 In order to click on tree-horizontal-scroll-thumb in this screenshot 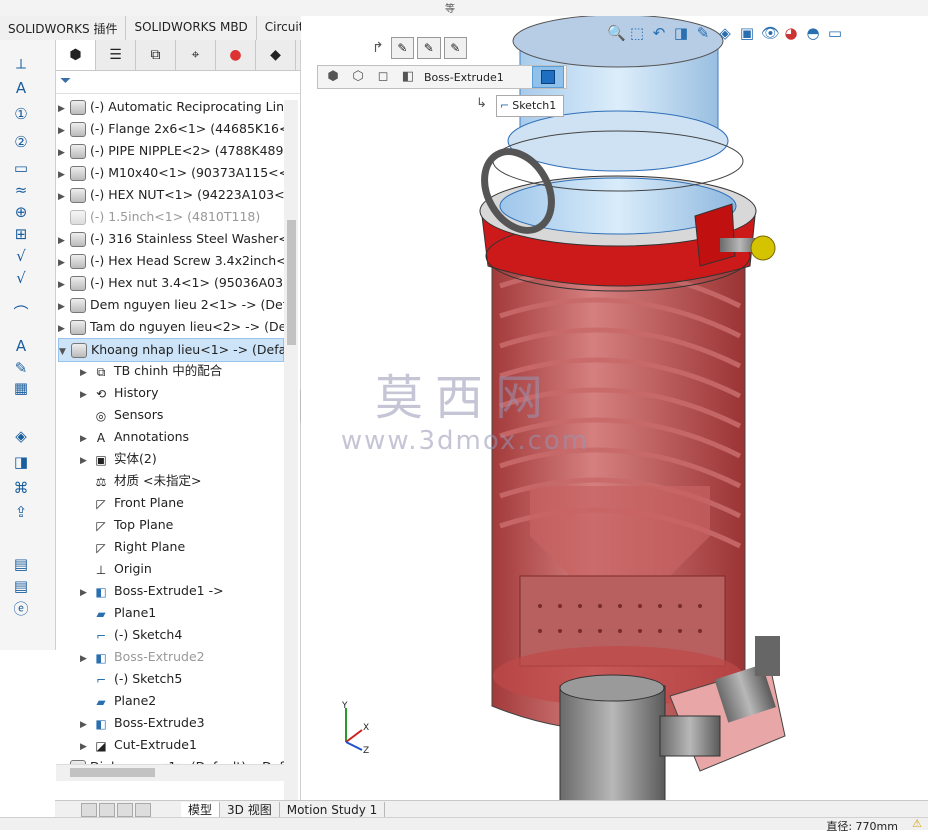, I will do `click(112, 772)`.